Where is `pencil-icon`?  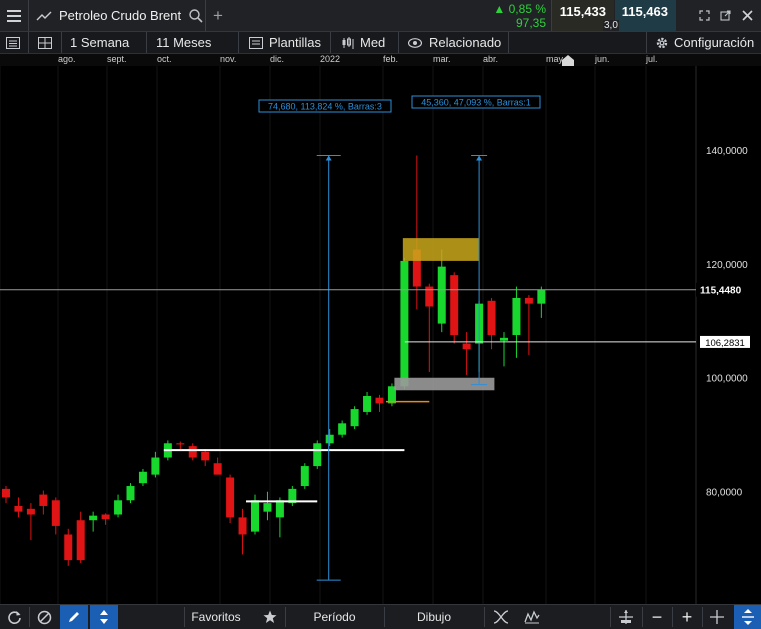 pencil-icon is located at coordinates (74, 617).